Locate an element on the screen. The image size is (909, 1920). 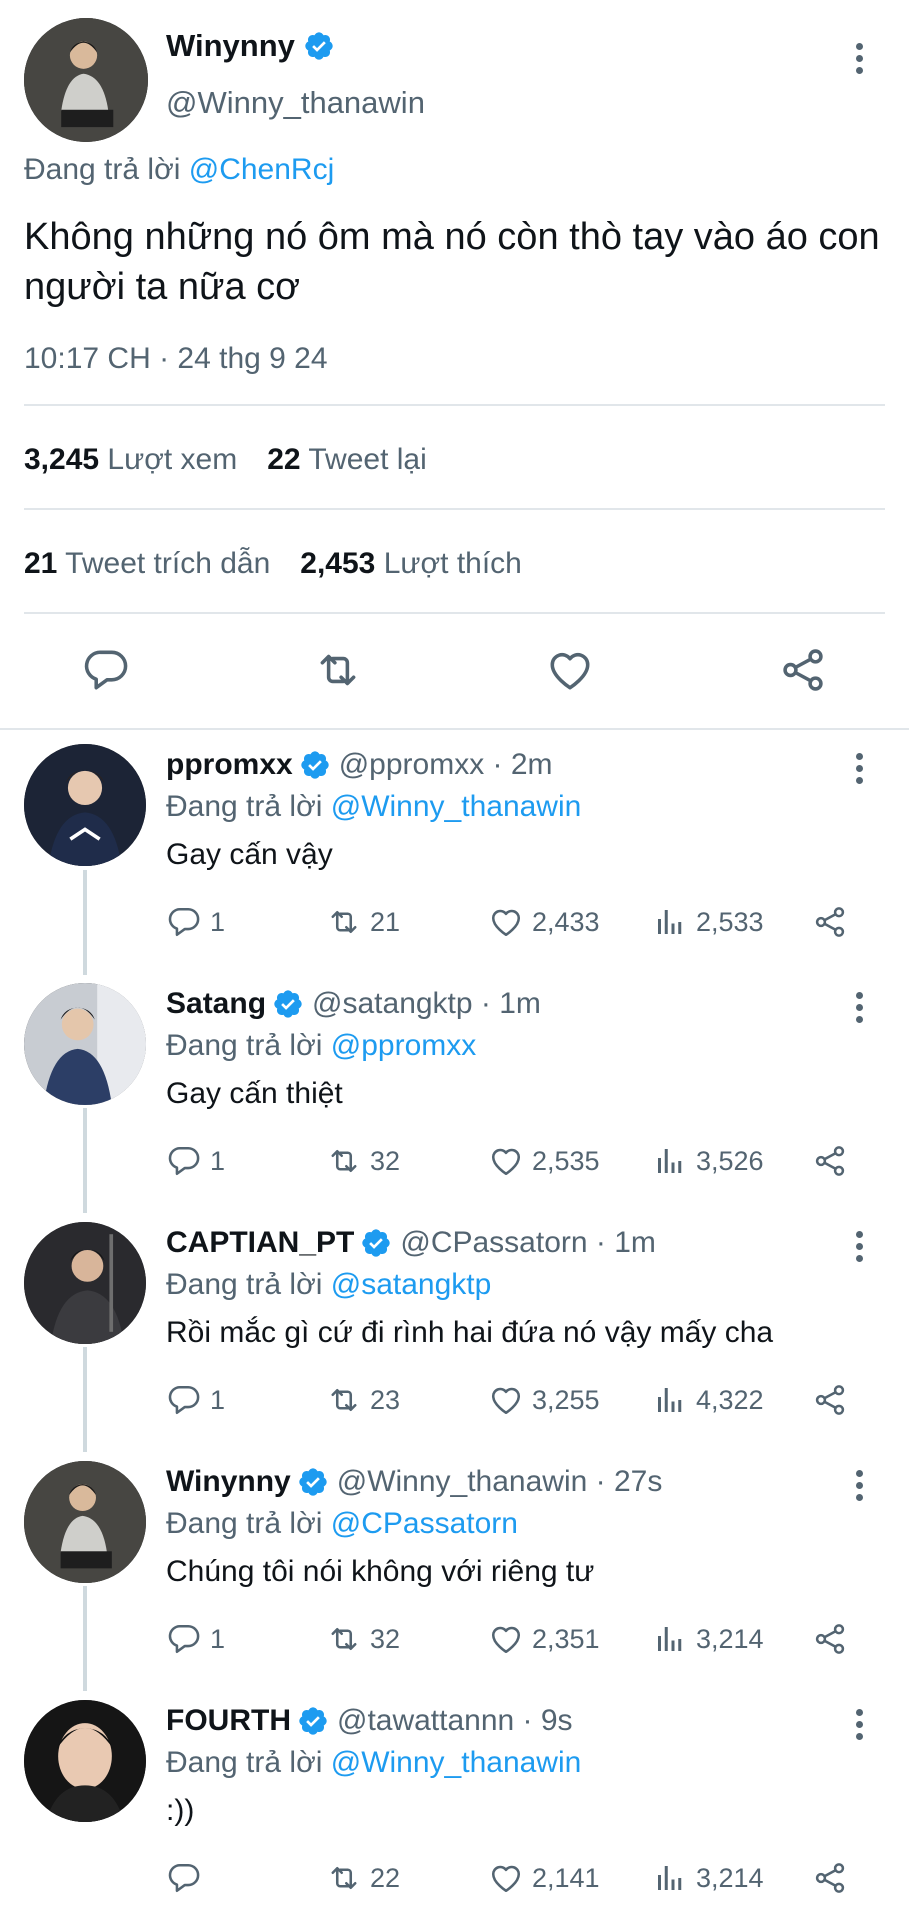
like-button: 3,255 is located at coordinates (544, 1400).